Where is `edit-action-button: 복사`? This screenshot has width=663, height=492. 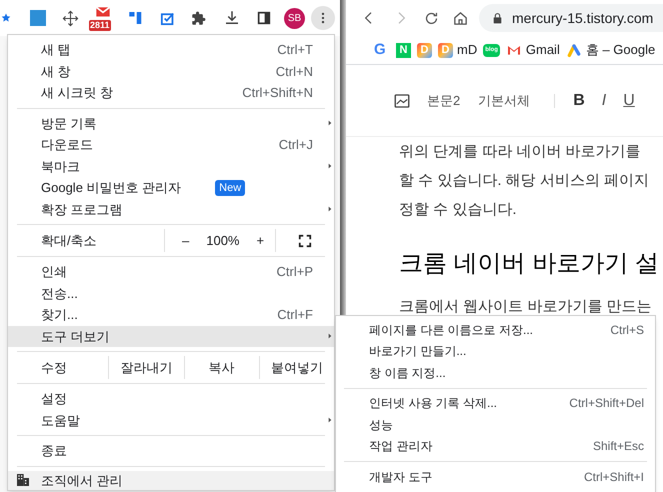 edit-action-button: 복사 is located at coordinates (221, 367).